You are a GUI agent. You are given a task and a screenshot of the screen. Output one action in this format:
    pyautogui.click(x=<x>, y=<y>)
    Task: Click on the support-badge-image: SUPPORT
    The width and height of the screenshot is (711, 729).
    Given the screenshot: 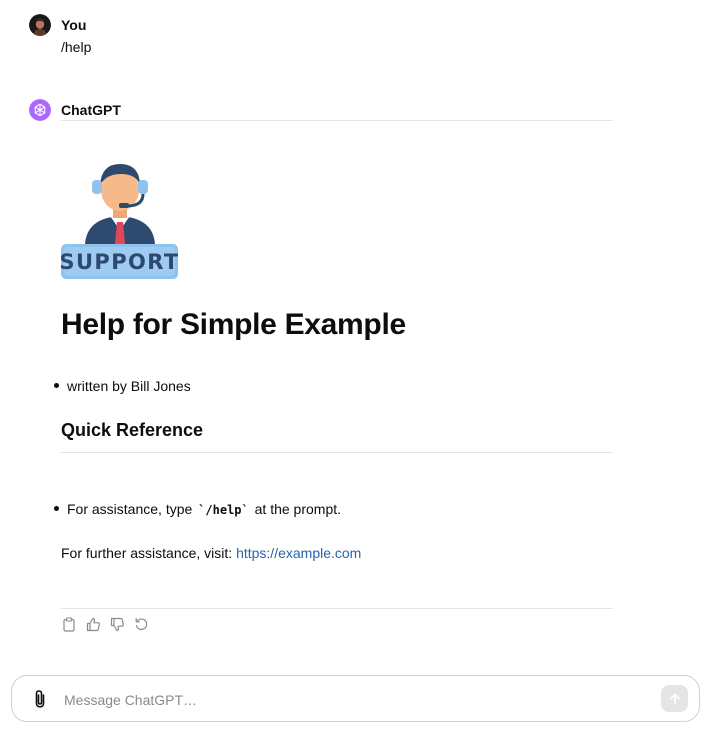 What is the action you would take?
    pyautogui.click(x=118, y=220)
    